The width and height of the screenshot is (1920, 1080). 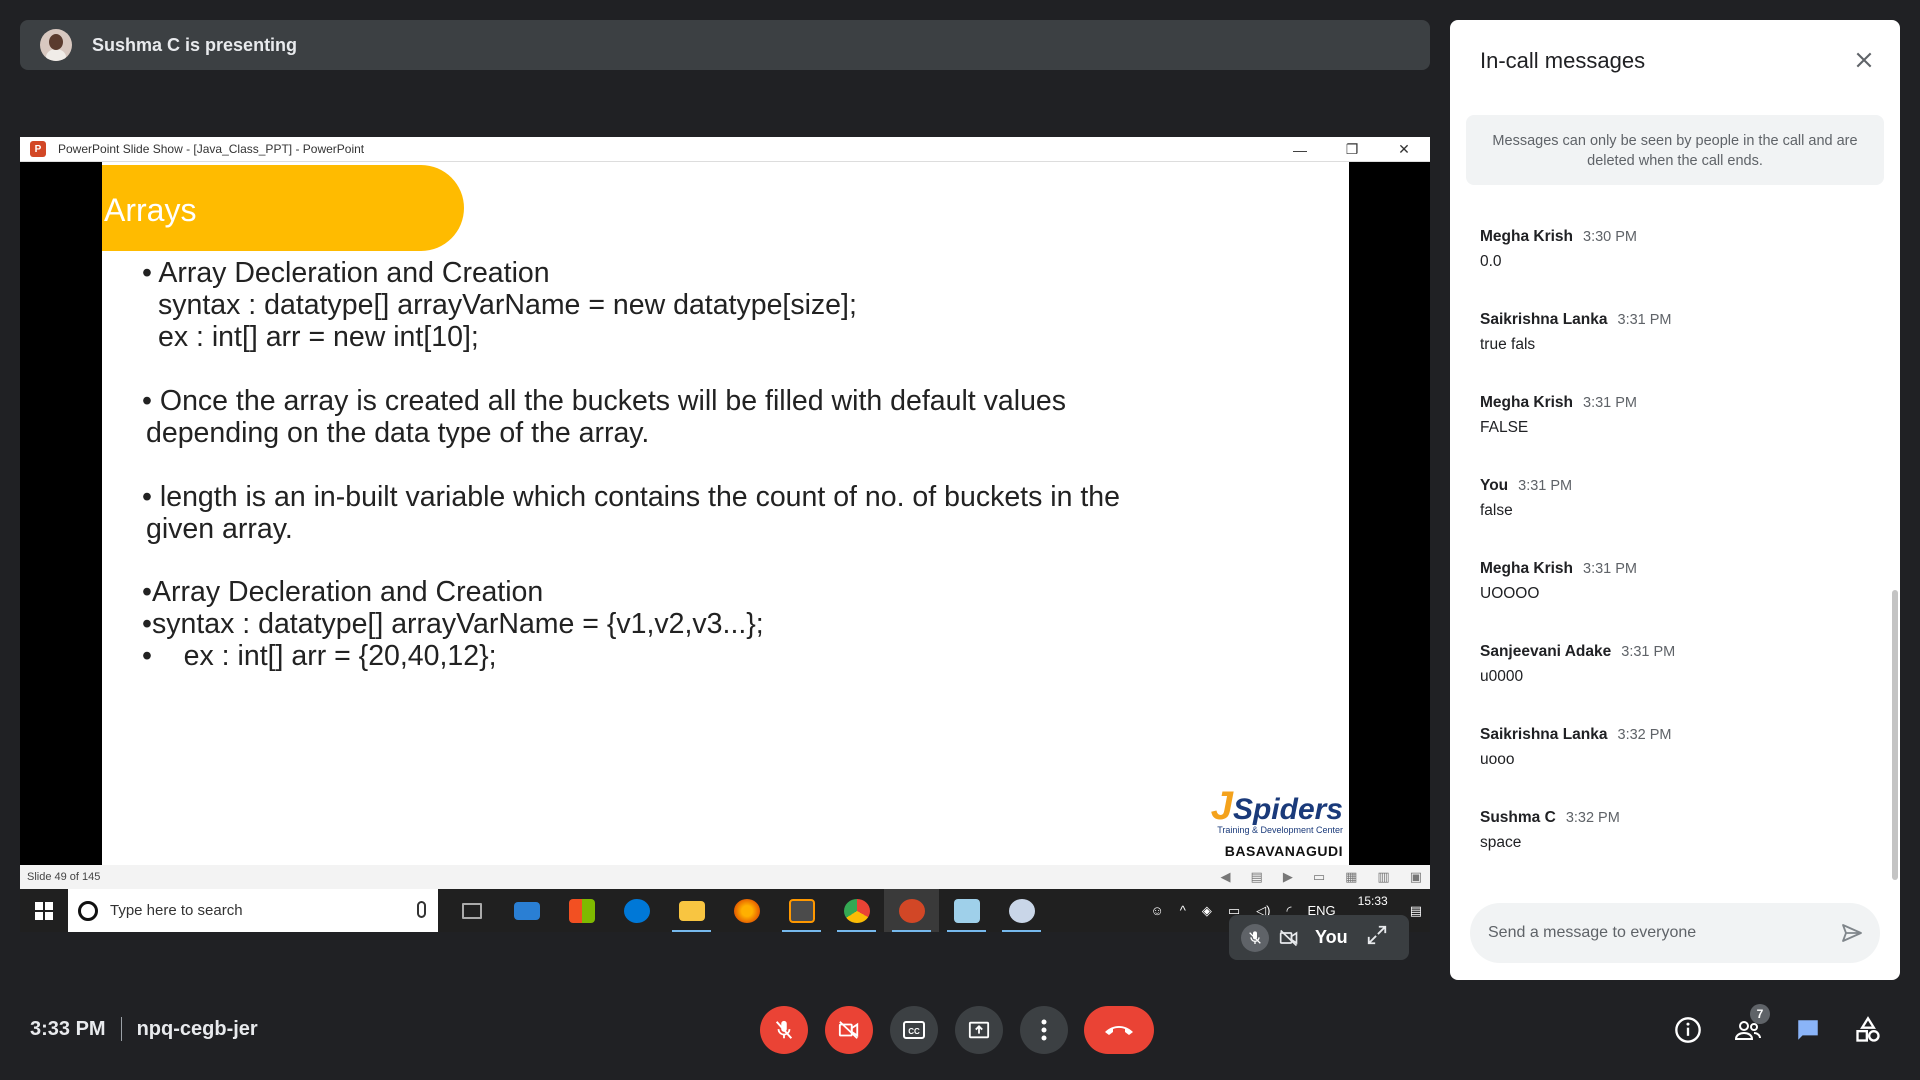 I want to click on chat-input-container, so click(x=1675, y=933).